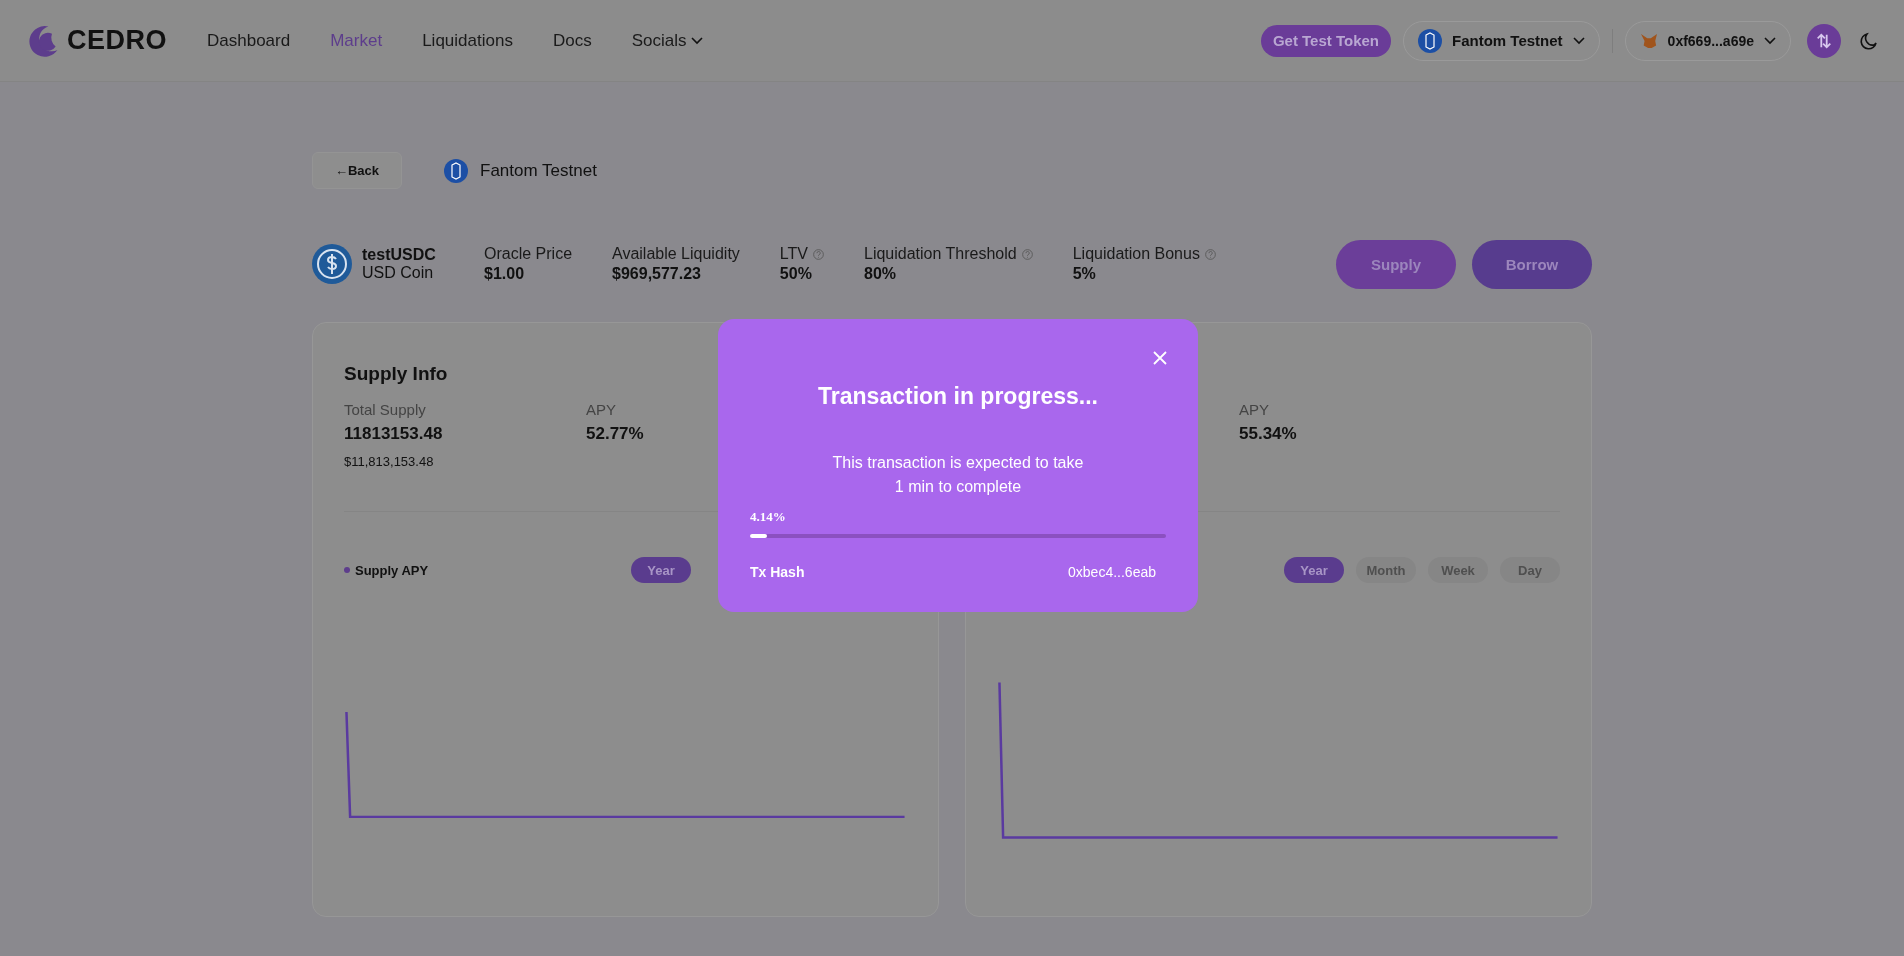 The image size is (1904, 956). I want to click on stat-label: LTV, so click(793, 254).